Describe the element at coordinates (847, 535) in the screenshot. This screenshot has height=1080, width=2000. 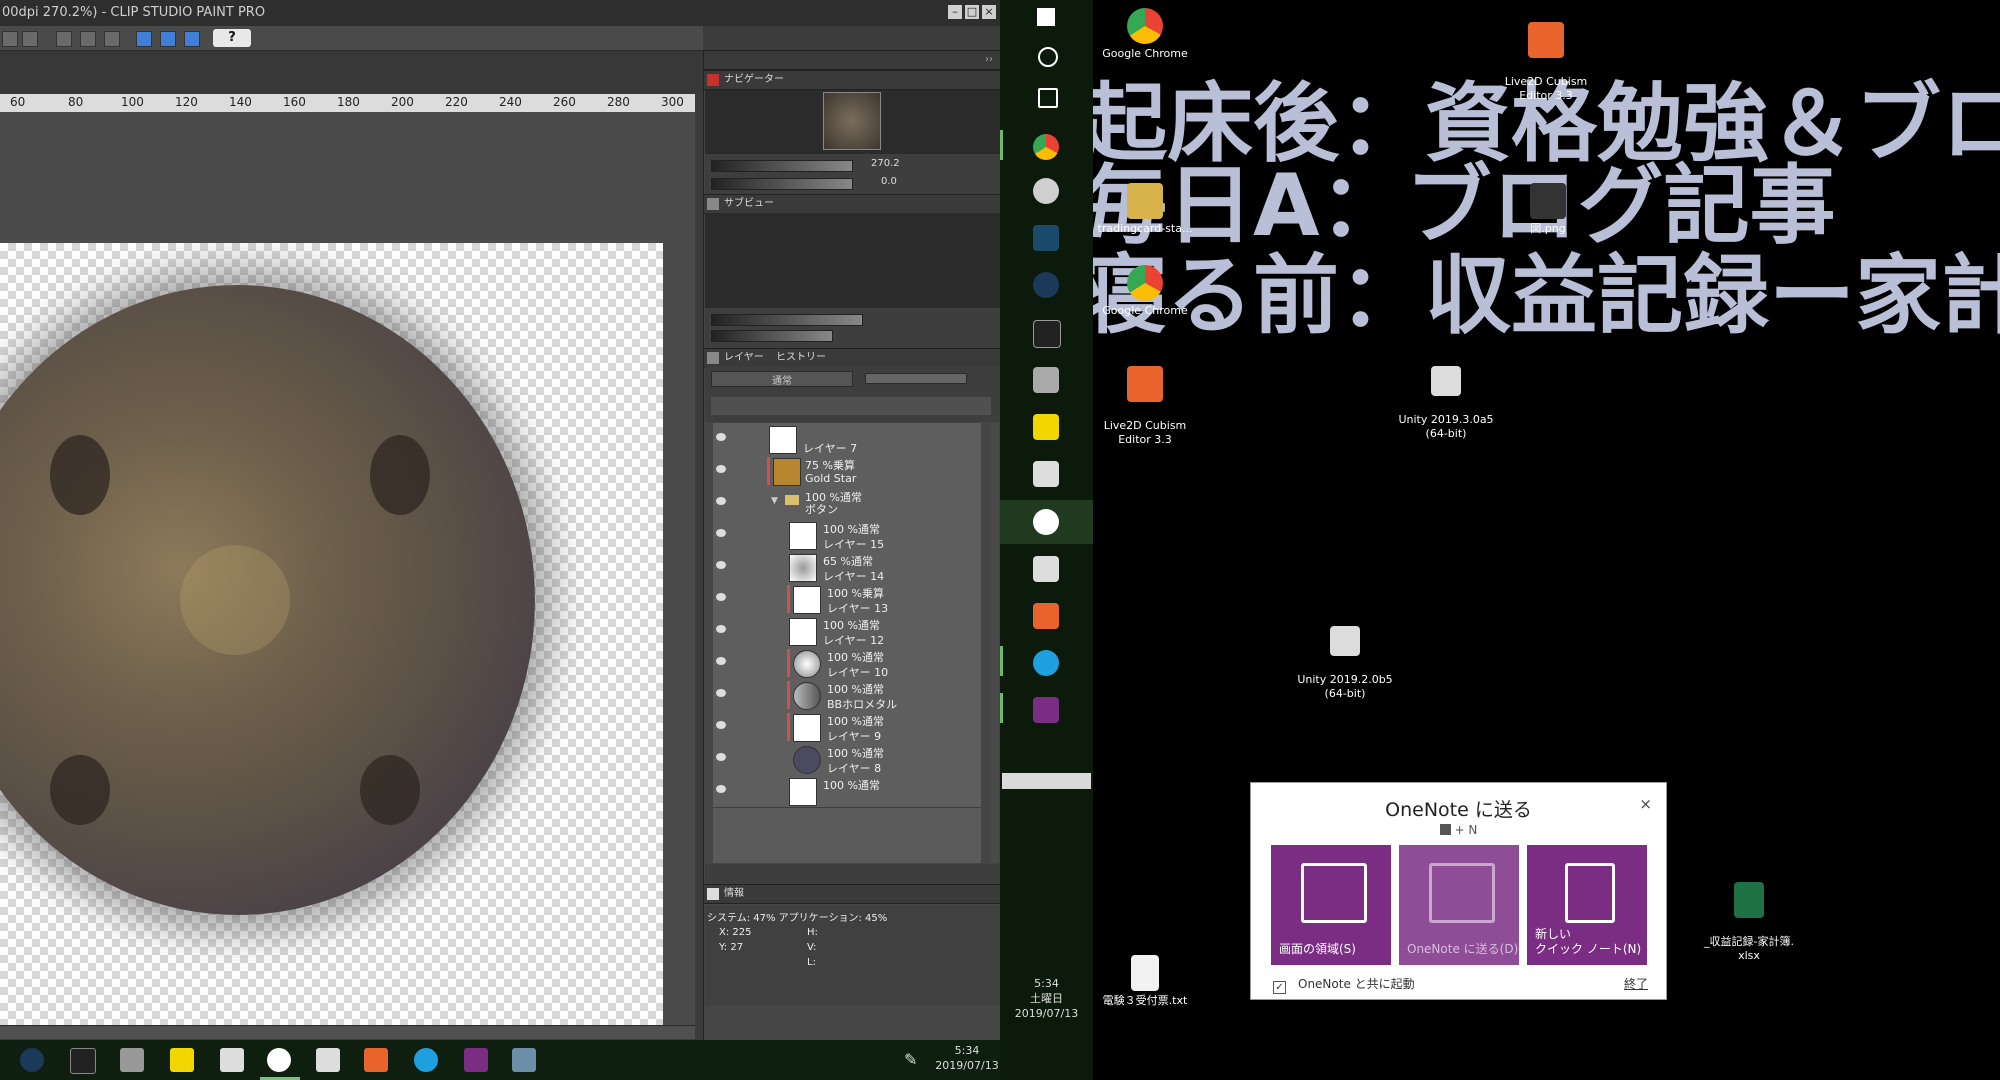
I see `layer-row: 100 %通常 レイヤー 15` at that location.